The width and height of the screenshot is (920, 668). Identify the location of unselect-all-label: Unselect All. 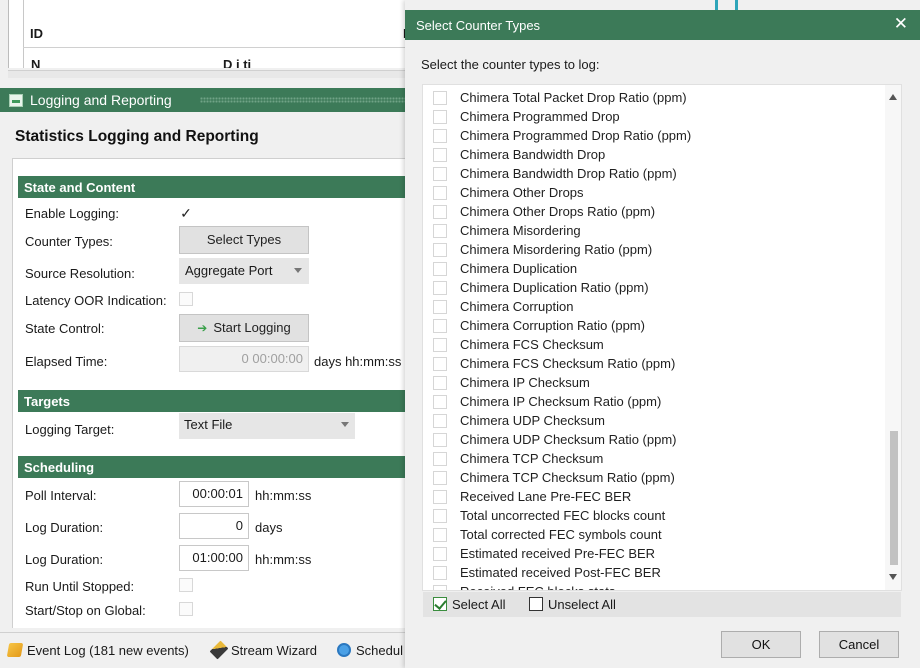
(582, 604).